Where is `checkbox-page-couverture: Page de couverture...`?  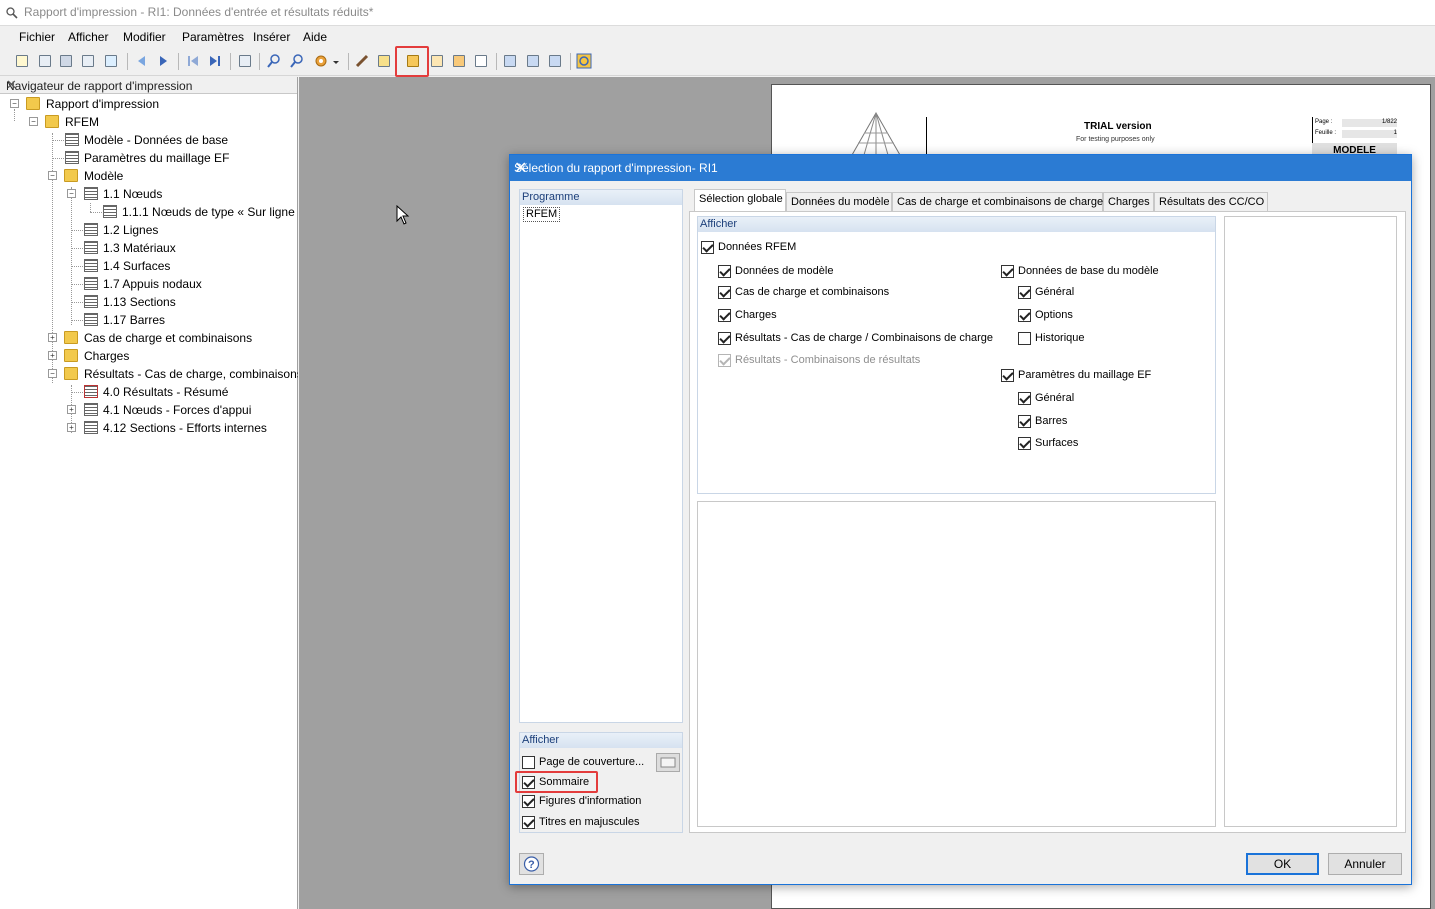 checkbox-page-couverture: Page de couverture... is located at coordinates (587, 763).